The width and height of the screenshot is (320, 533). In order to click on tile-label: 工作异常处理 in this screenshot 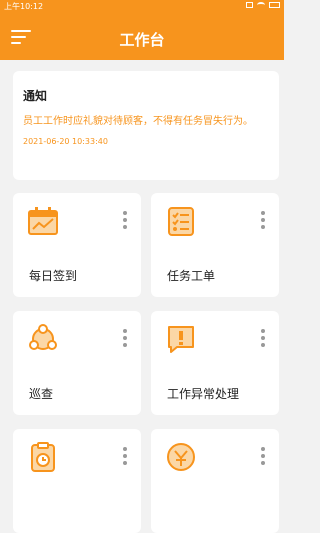, I will do `click(203, 394)`.